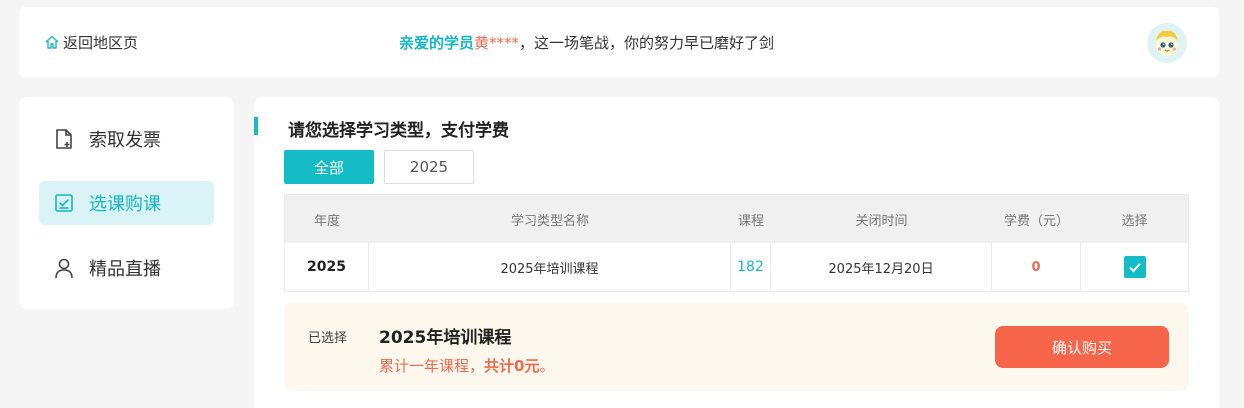 This screenshot has height=408, width=1244. I want to click on greeting-prefix: 亲爱的学员, so click(437, 43).